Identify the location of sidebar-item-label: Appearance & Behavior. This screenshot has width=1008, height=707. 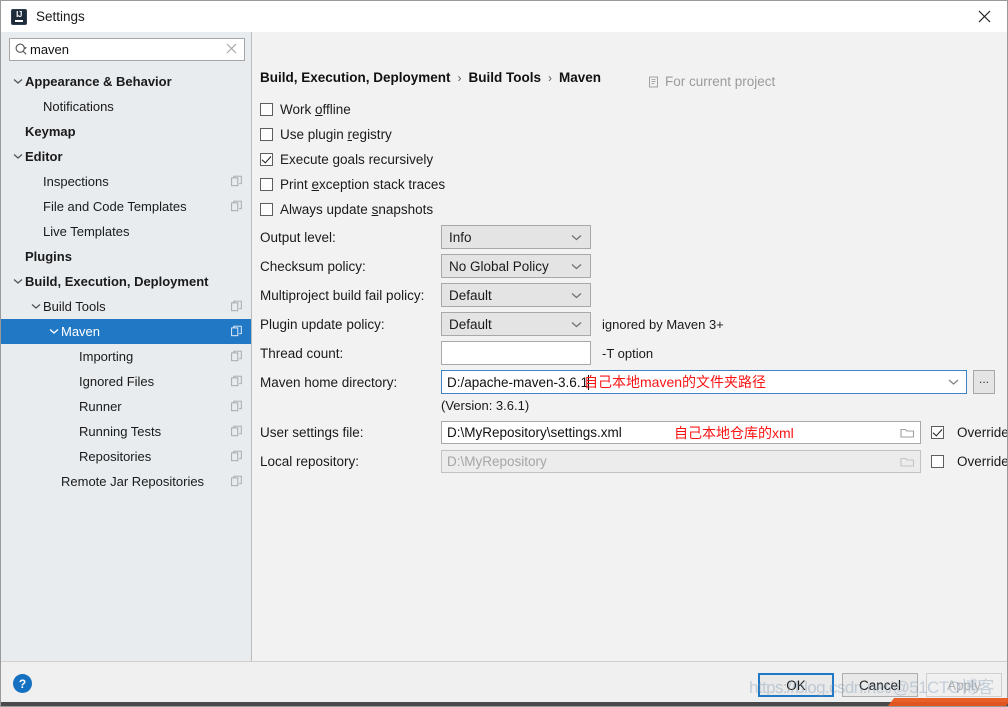
(98, 81).